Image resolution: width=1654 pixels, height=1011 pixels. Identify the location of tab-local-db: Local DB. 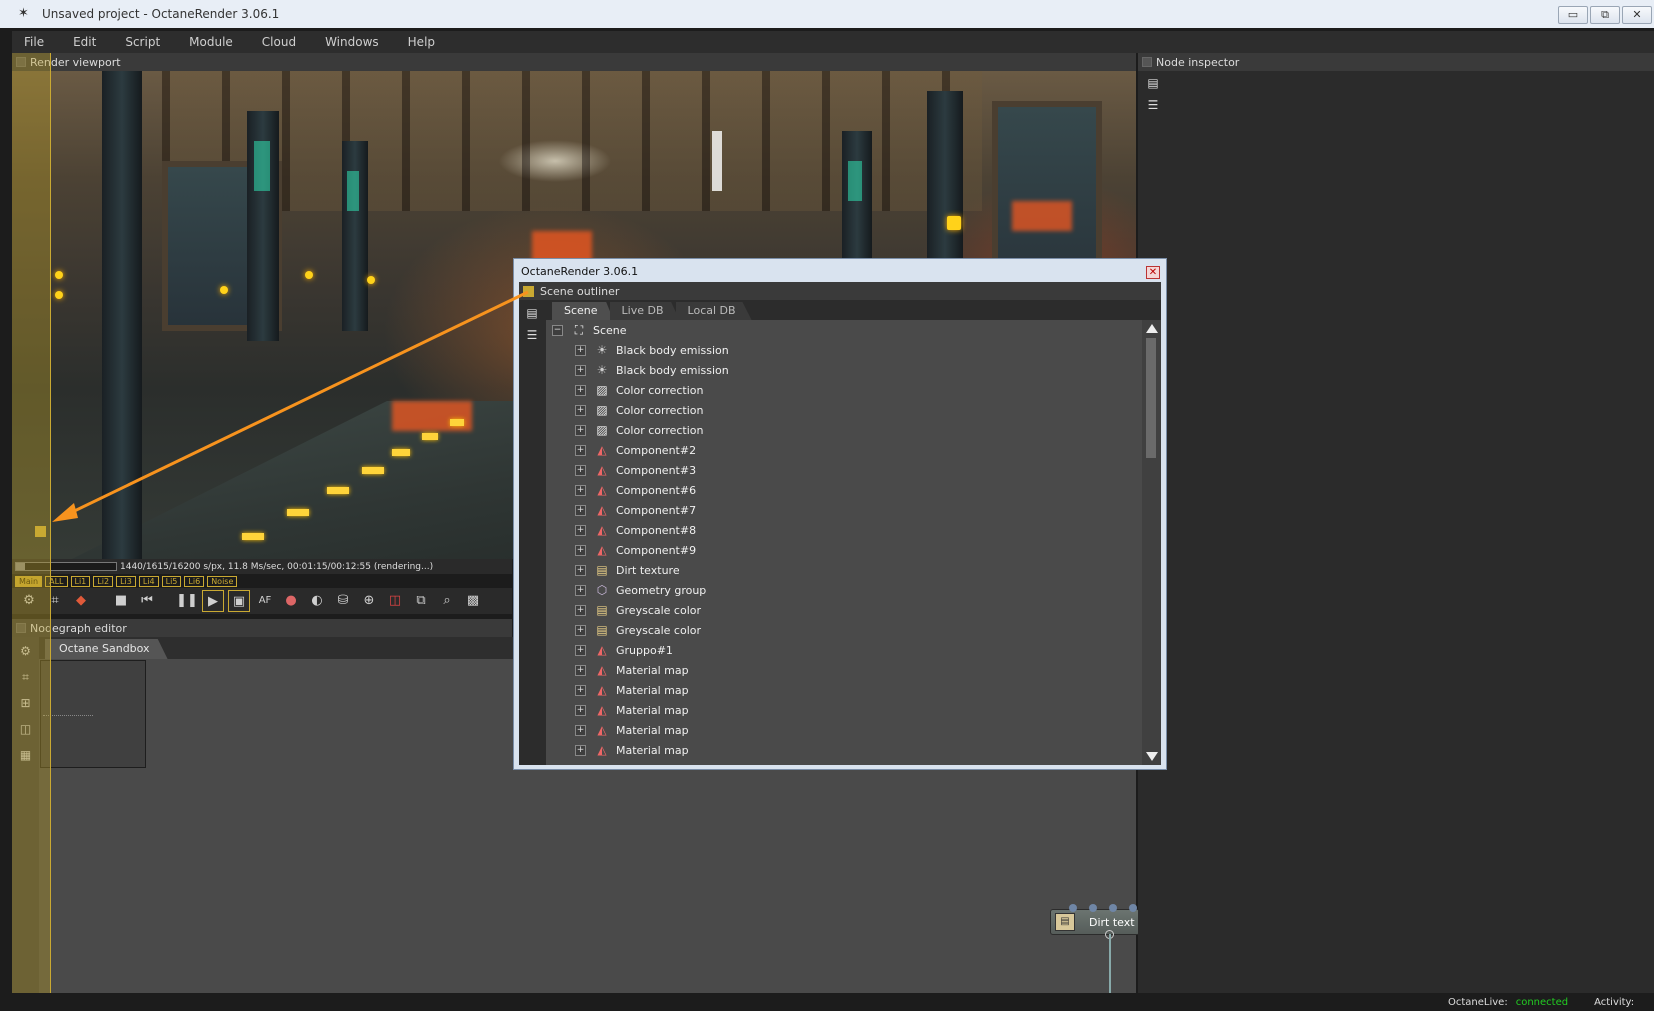
(713, 311).